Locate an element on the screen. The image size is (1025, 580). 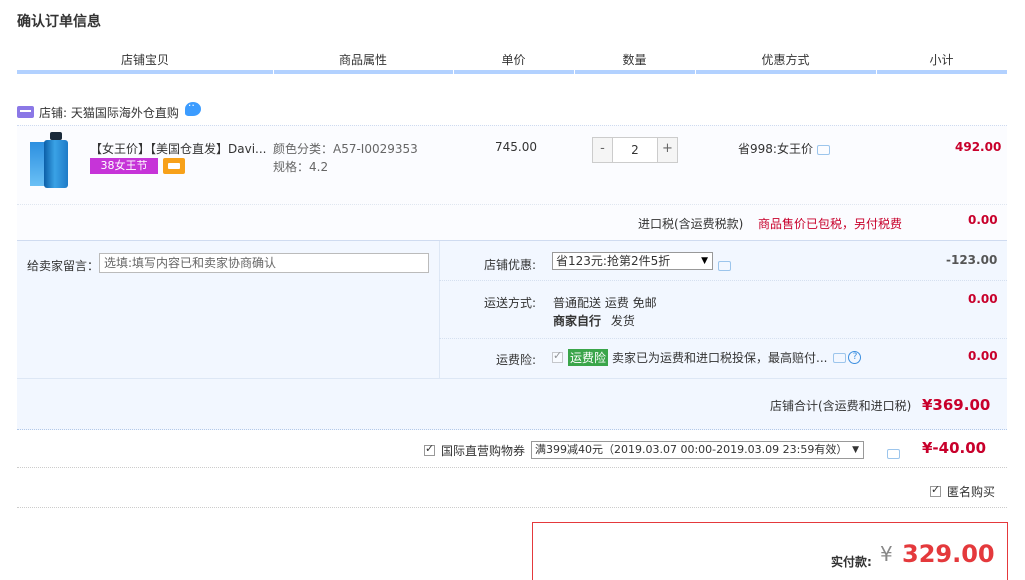
anonymous-label: 匿名购买 is located at coordinates (971, 492).